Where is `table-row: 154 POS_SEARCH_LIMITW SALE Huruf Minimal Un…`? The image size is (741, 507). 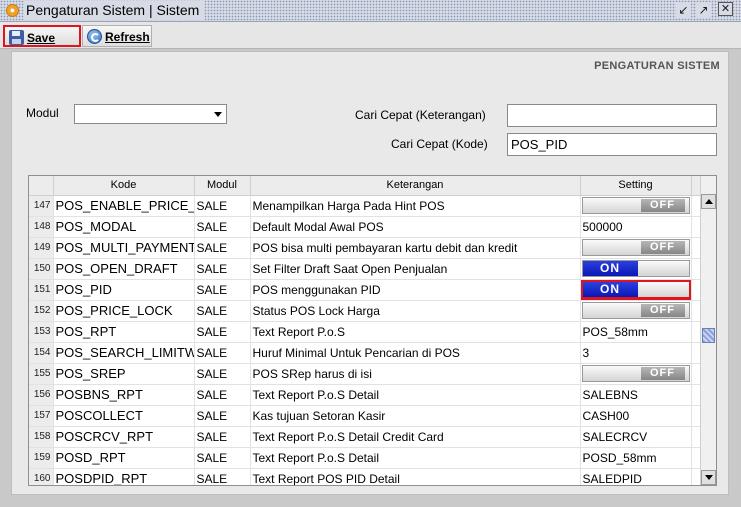
table-row: 154 POS_SEARCH_LIMITW SALE Huruf Minimal Un… is located at coordinates (365, 353).